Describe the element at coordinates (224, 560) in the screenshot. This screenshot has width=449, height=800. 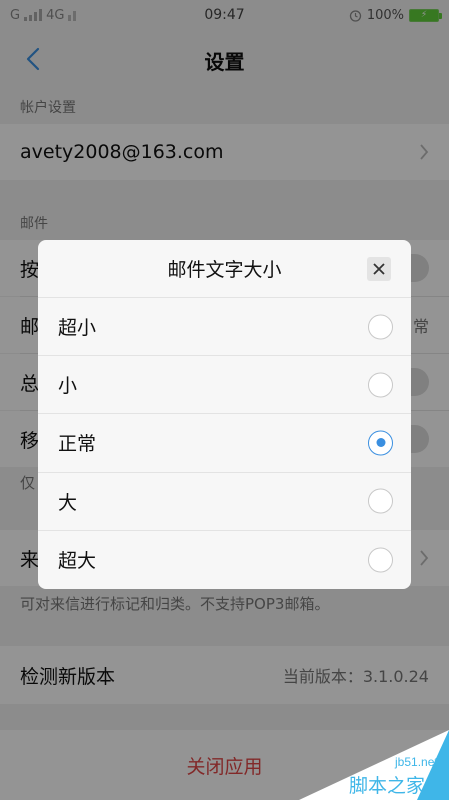
I see `option-extra-large: 超大` at that location.